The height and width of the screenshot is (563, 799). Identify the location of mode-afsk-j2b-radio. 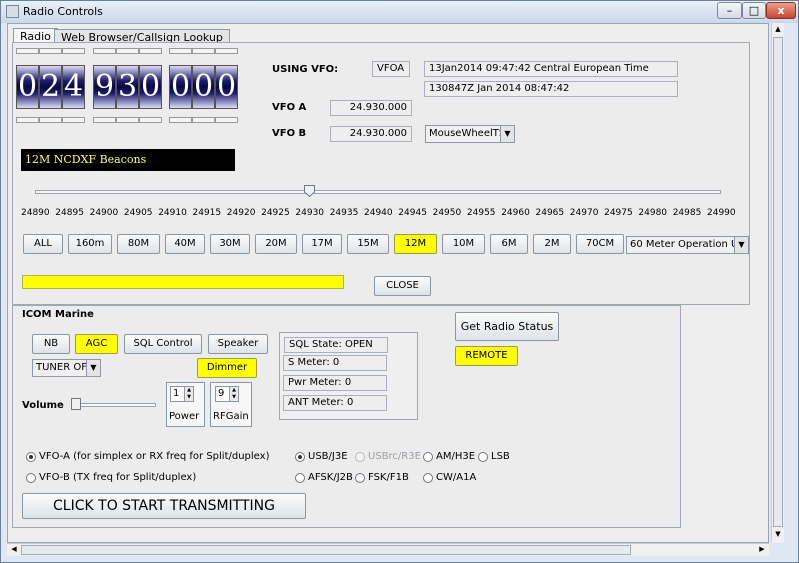
(300, 478).